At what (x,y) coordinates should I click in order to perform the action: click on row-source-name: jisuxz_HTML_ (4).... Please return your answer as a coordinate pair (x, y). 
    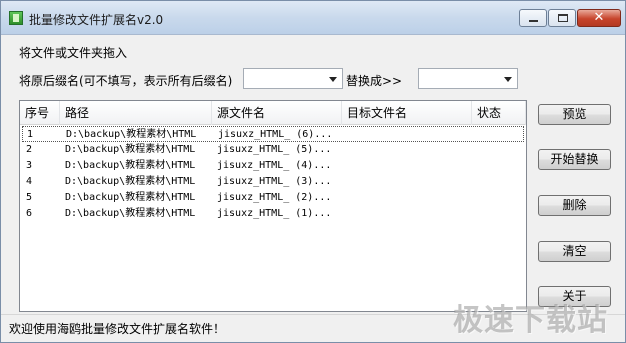
    Looking at the image, I should click on (274, 165).